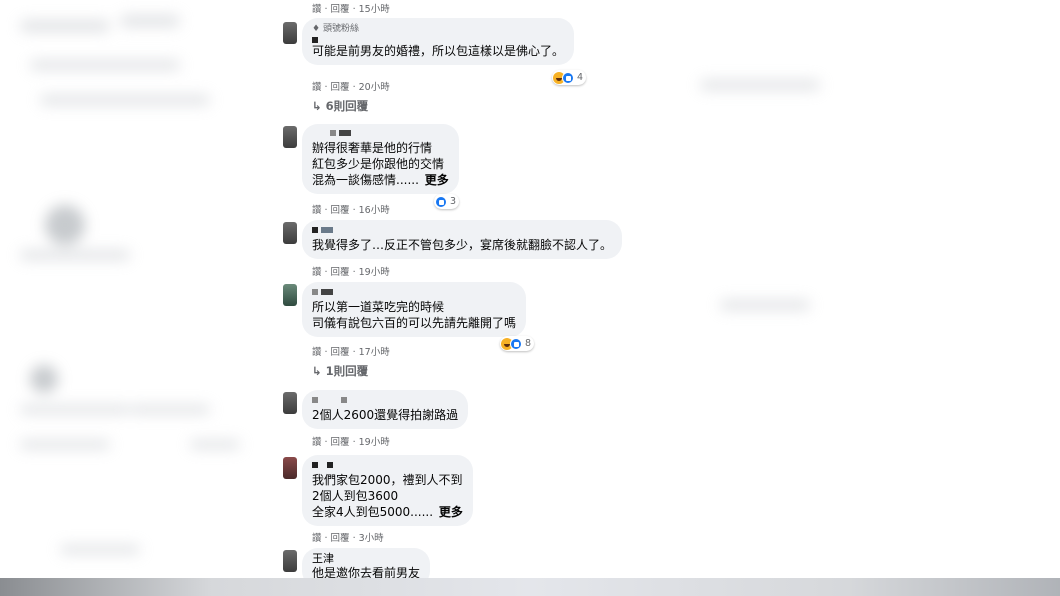 The image size is (1060, 596). What do you see at coordinates (366, 572) in the screenshot?
I see `comment-text: 他是邀你去看前男友` at bounding box center [366, 572].